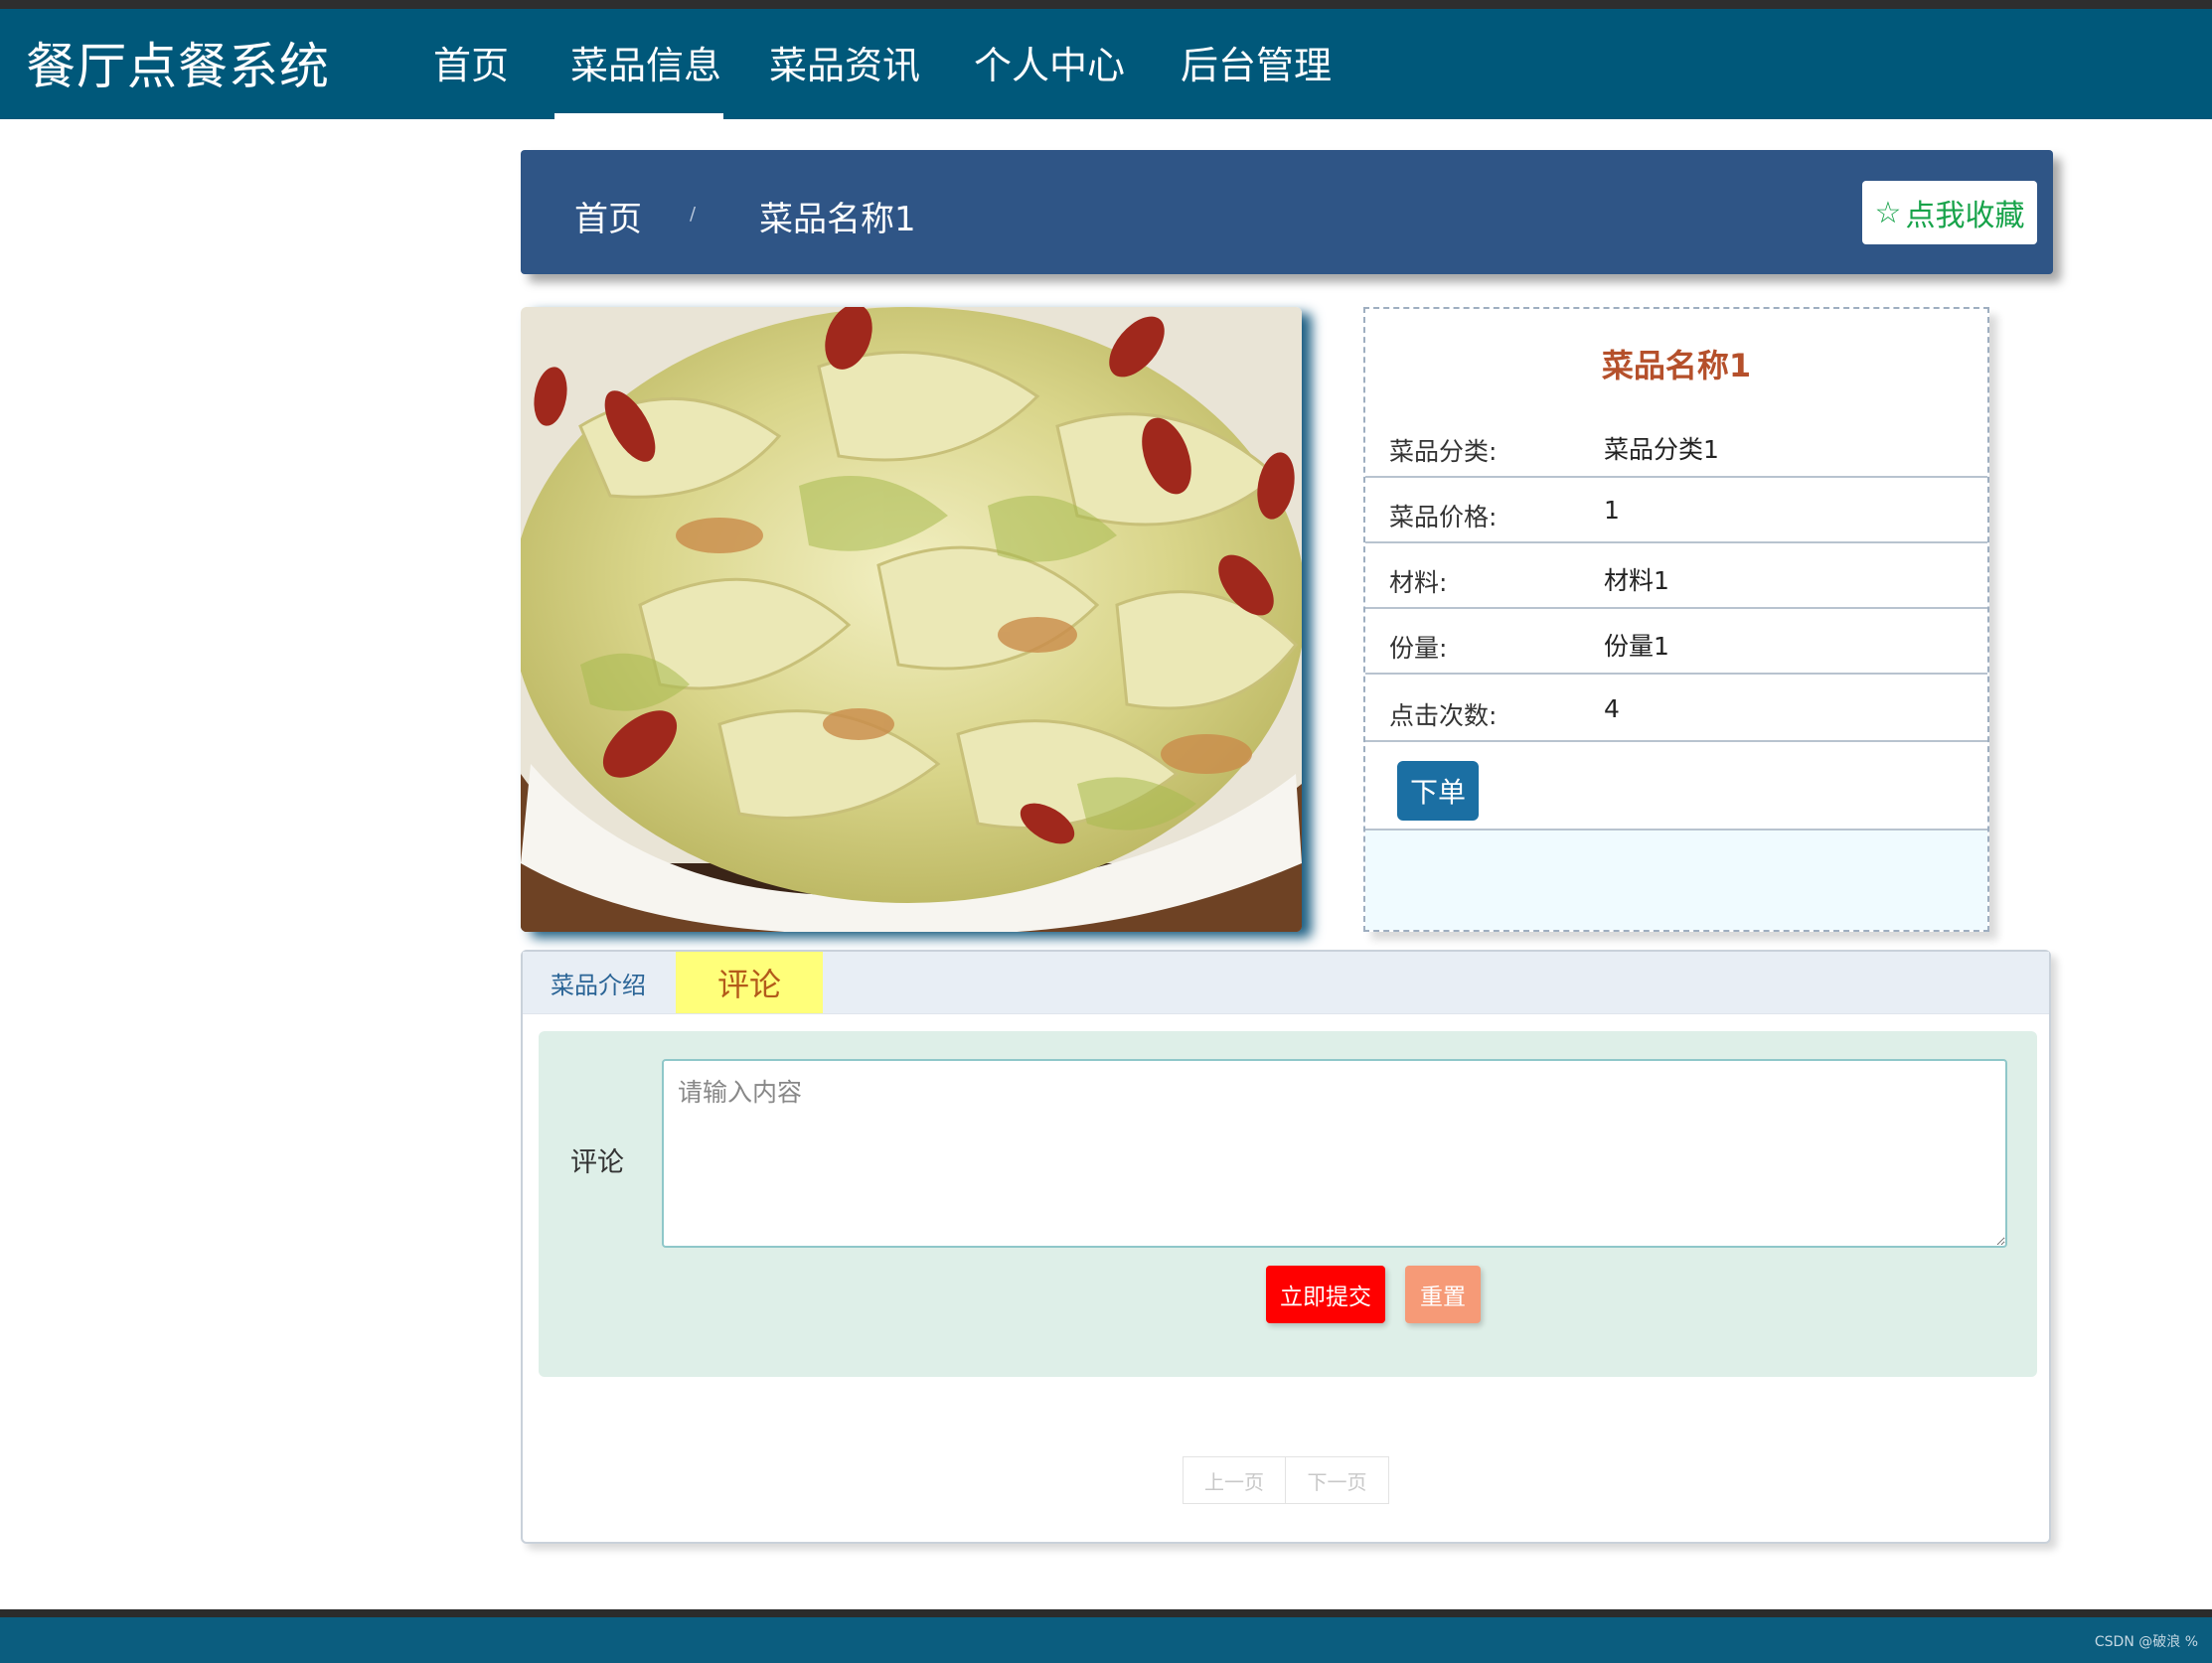 The height and width of the screenshot is (1663, 2212). Describe the element at coordinates (1418, 582) in the screenshot. I see `info-label: 材料:` at that location.